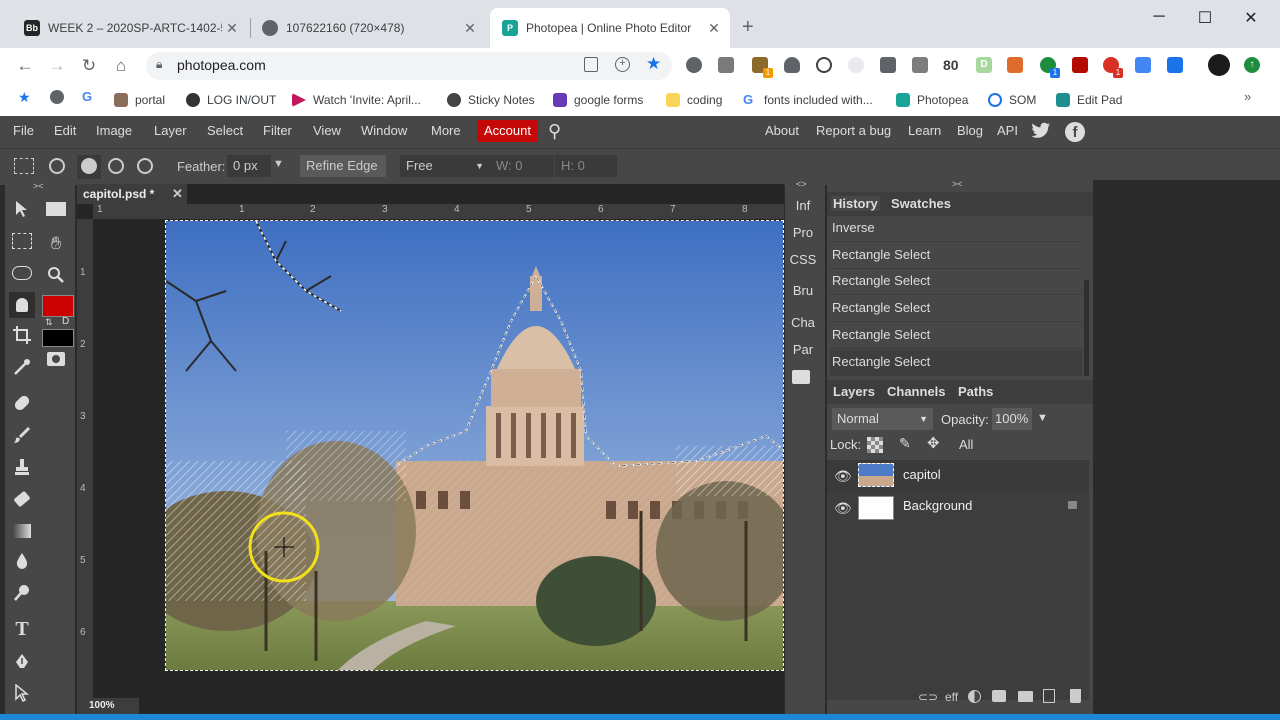  I want to click on type-tool-icon: T, so click(22, 629).